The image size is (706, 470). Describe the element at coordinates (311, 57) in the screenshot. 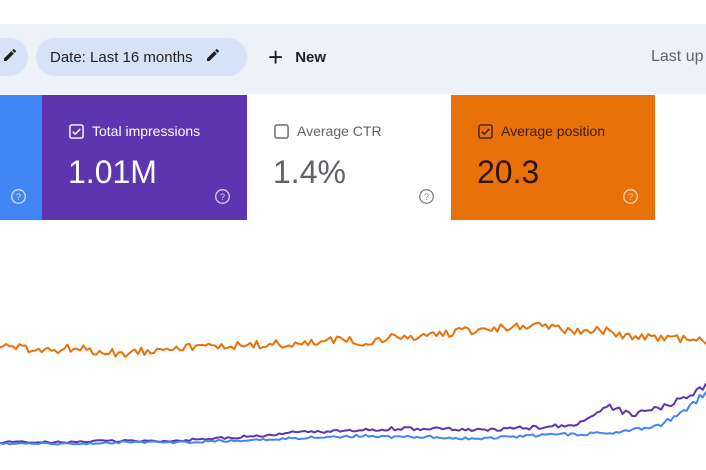

I see `new-filter-label: New` at that location.